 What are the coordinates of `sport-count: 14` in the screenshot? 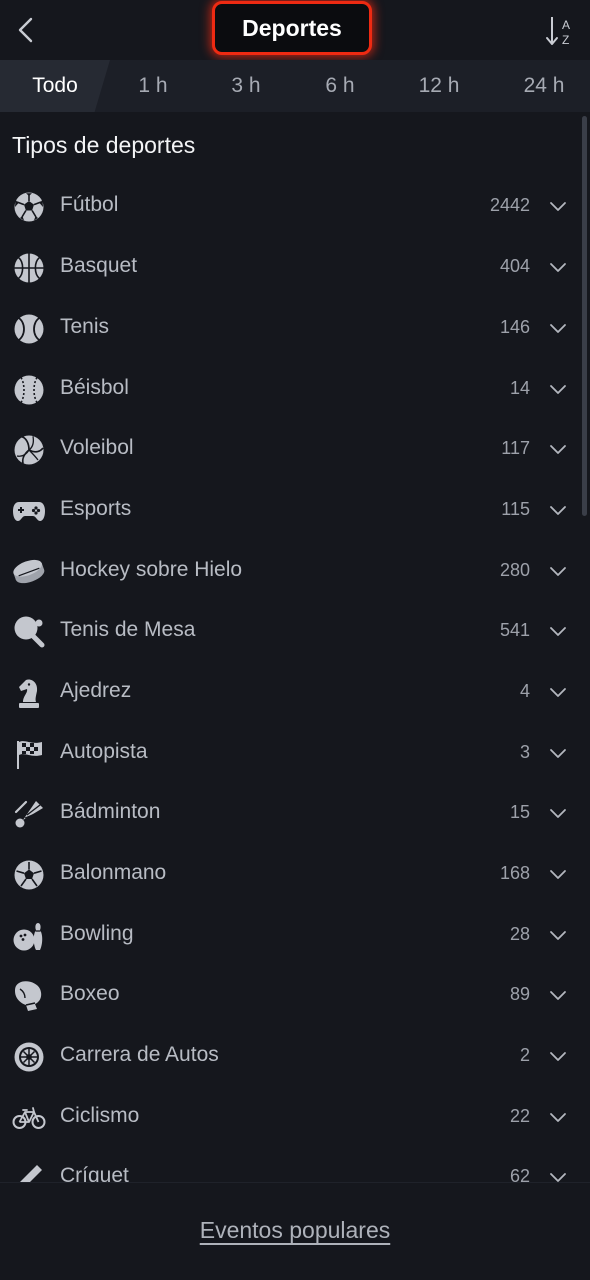 It's located at (519, 388).